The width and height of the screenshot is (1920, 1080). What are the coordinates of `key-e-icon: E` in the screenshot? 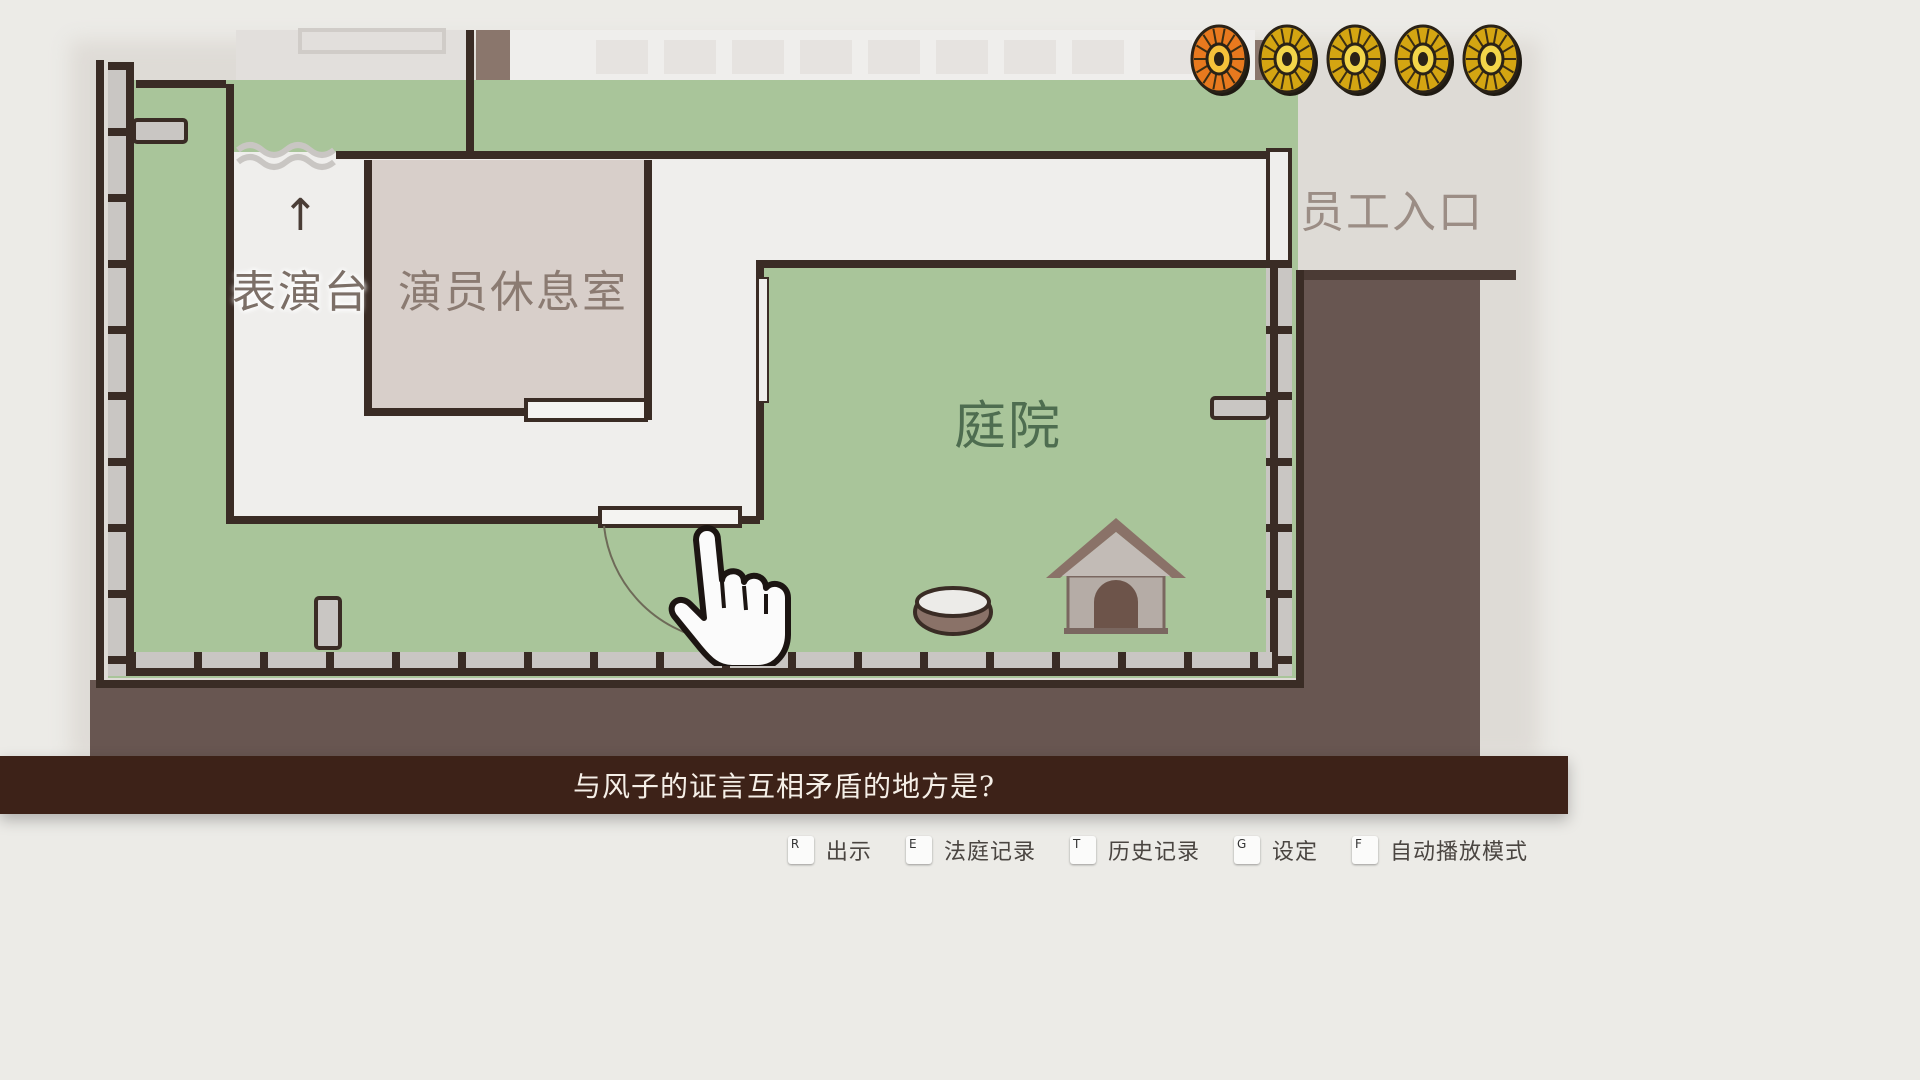 It's located at (918, 850).